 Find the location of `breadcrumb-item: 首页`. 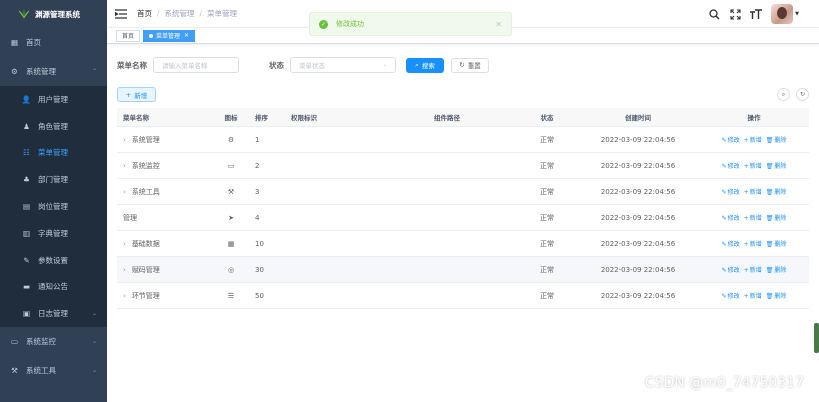

breadcrumb-item: 首页 is located at coordinates (144, 13).